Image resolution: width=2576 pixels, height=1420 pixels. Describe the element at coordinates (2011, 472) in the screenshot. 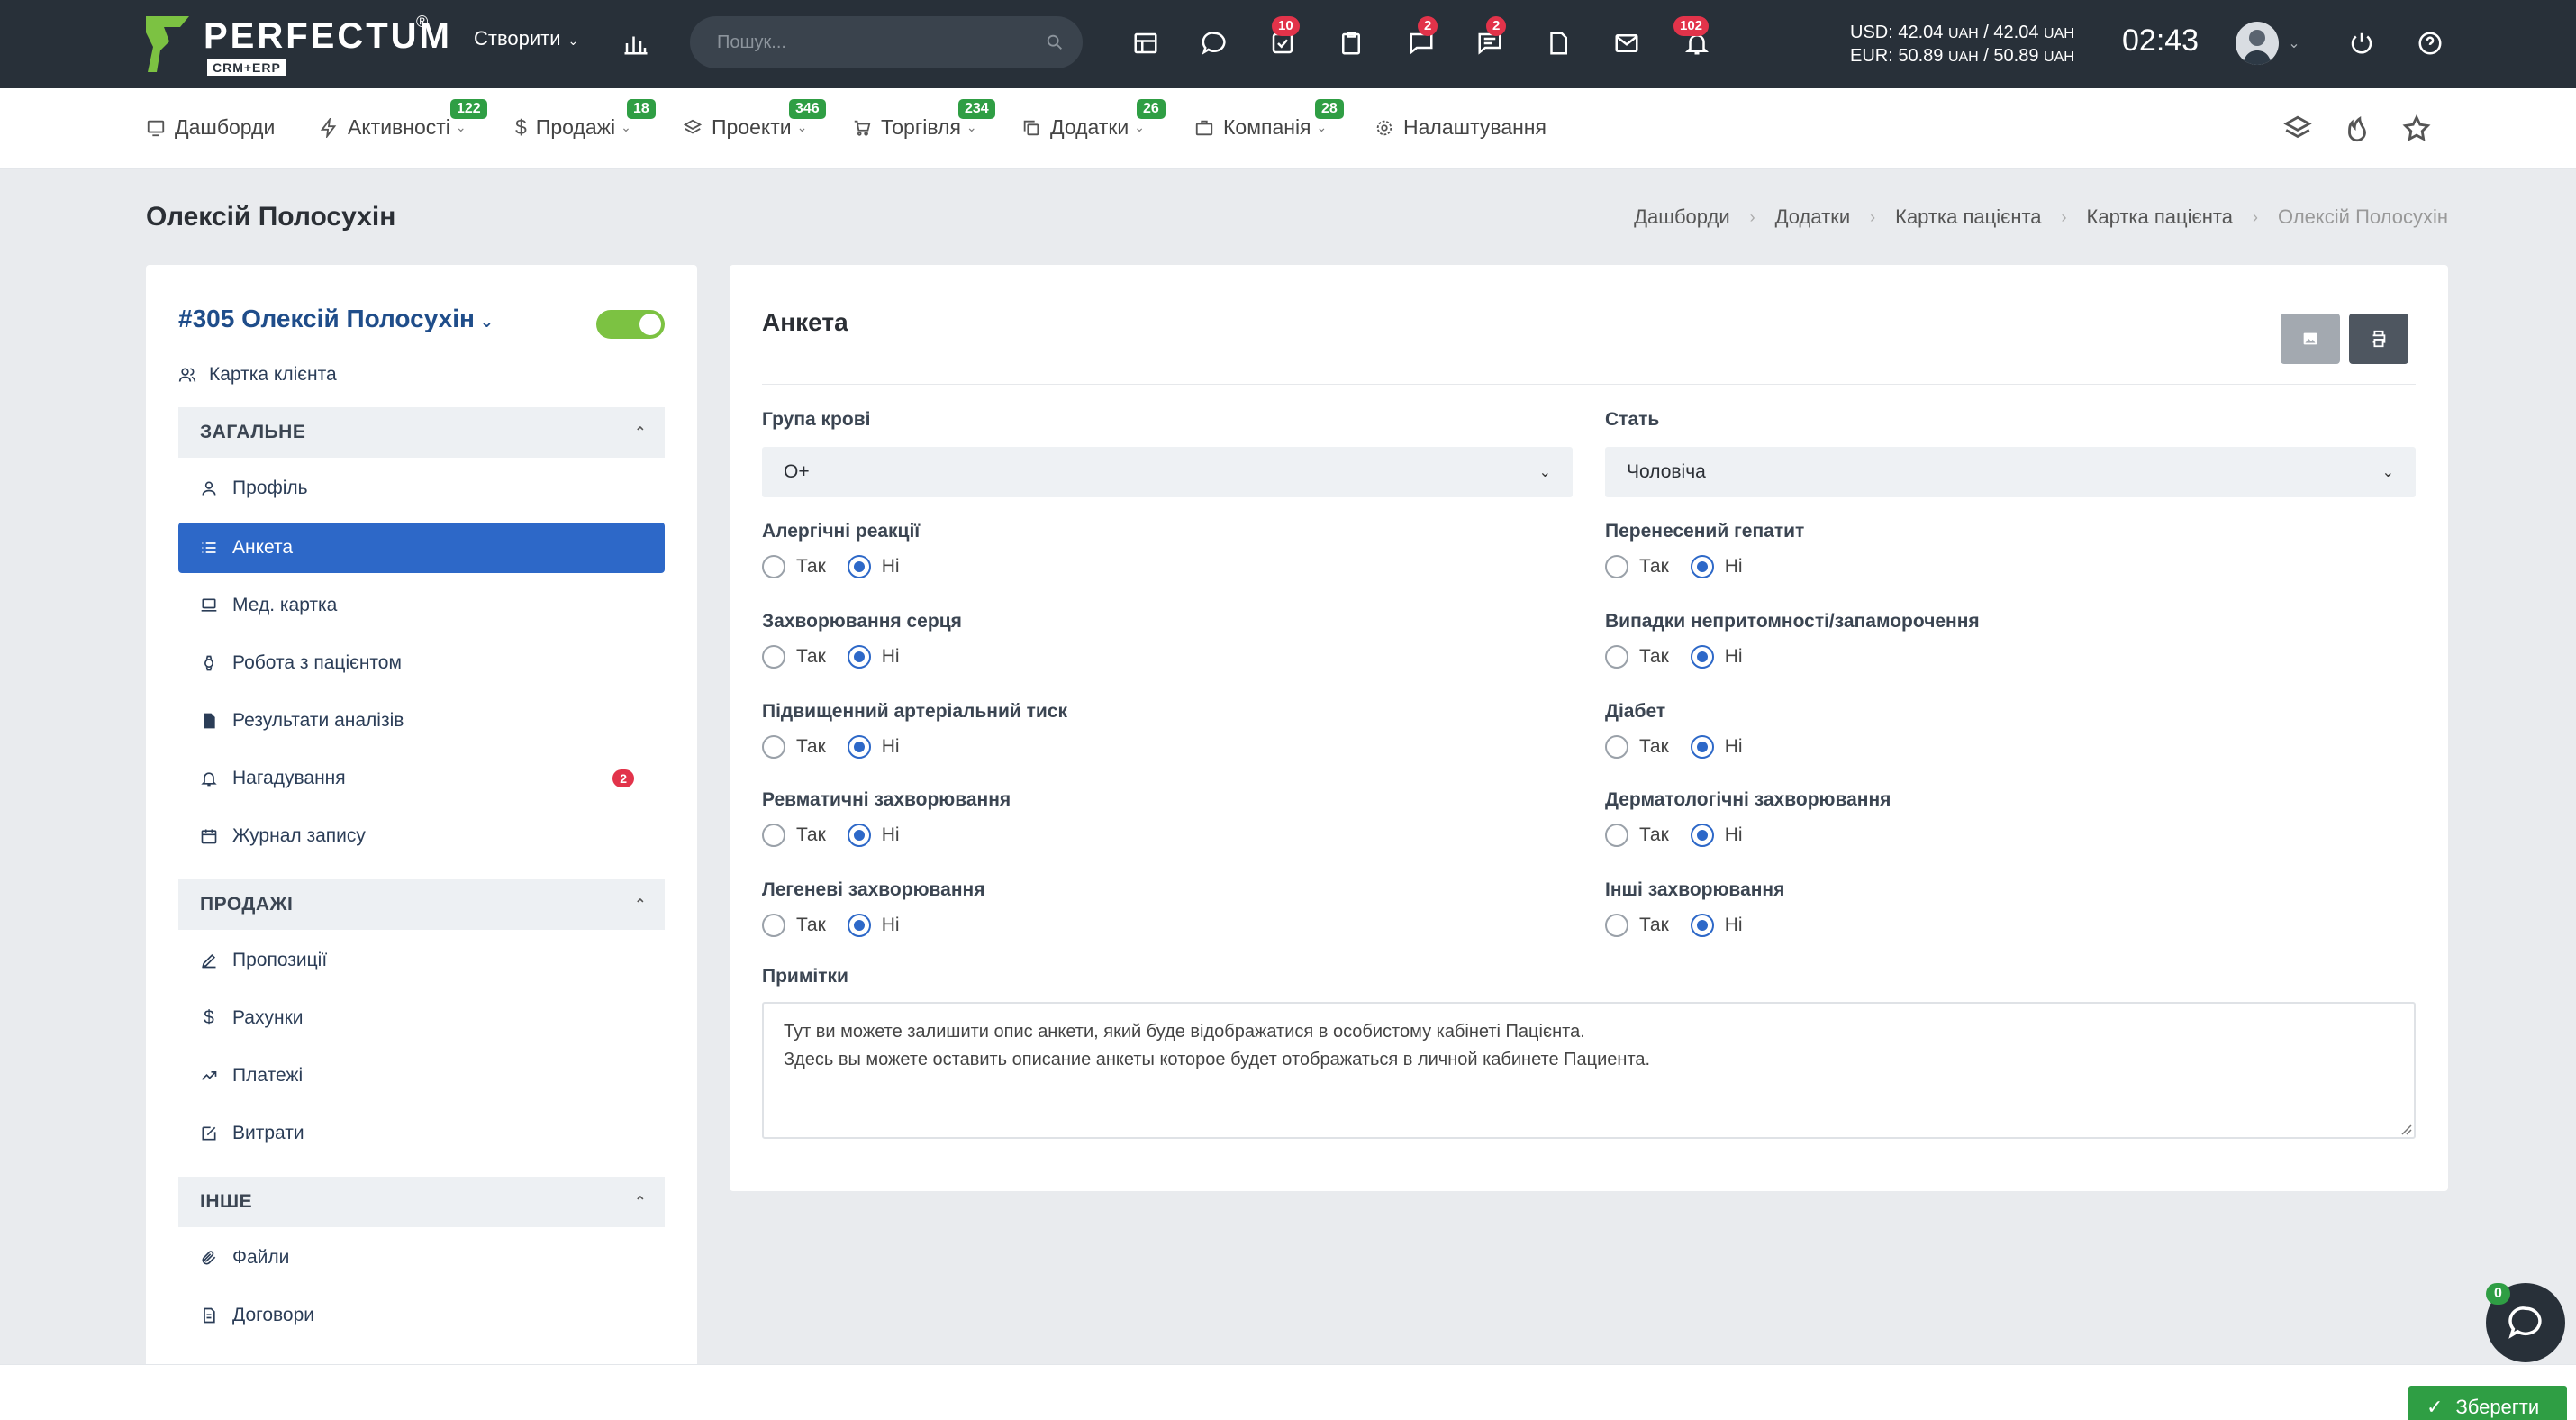

I see `sex-select: Чоловіча ⌄` at that location.